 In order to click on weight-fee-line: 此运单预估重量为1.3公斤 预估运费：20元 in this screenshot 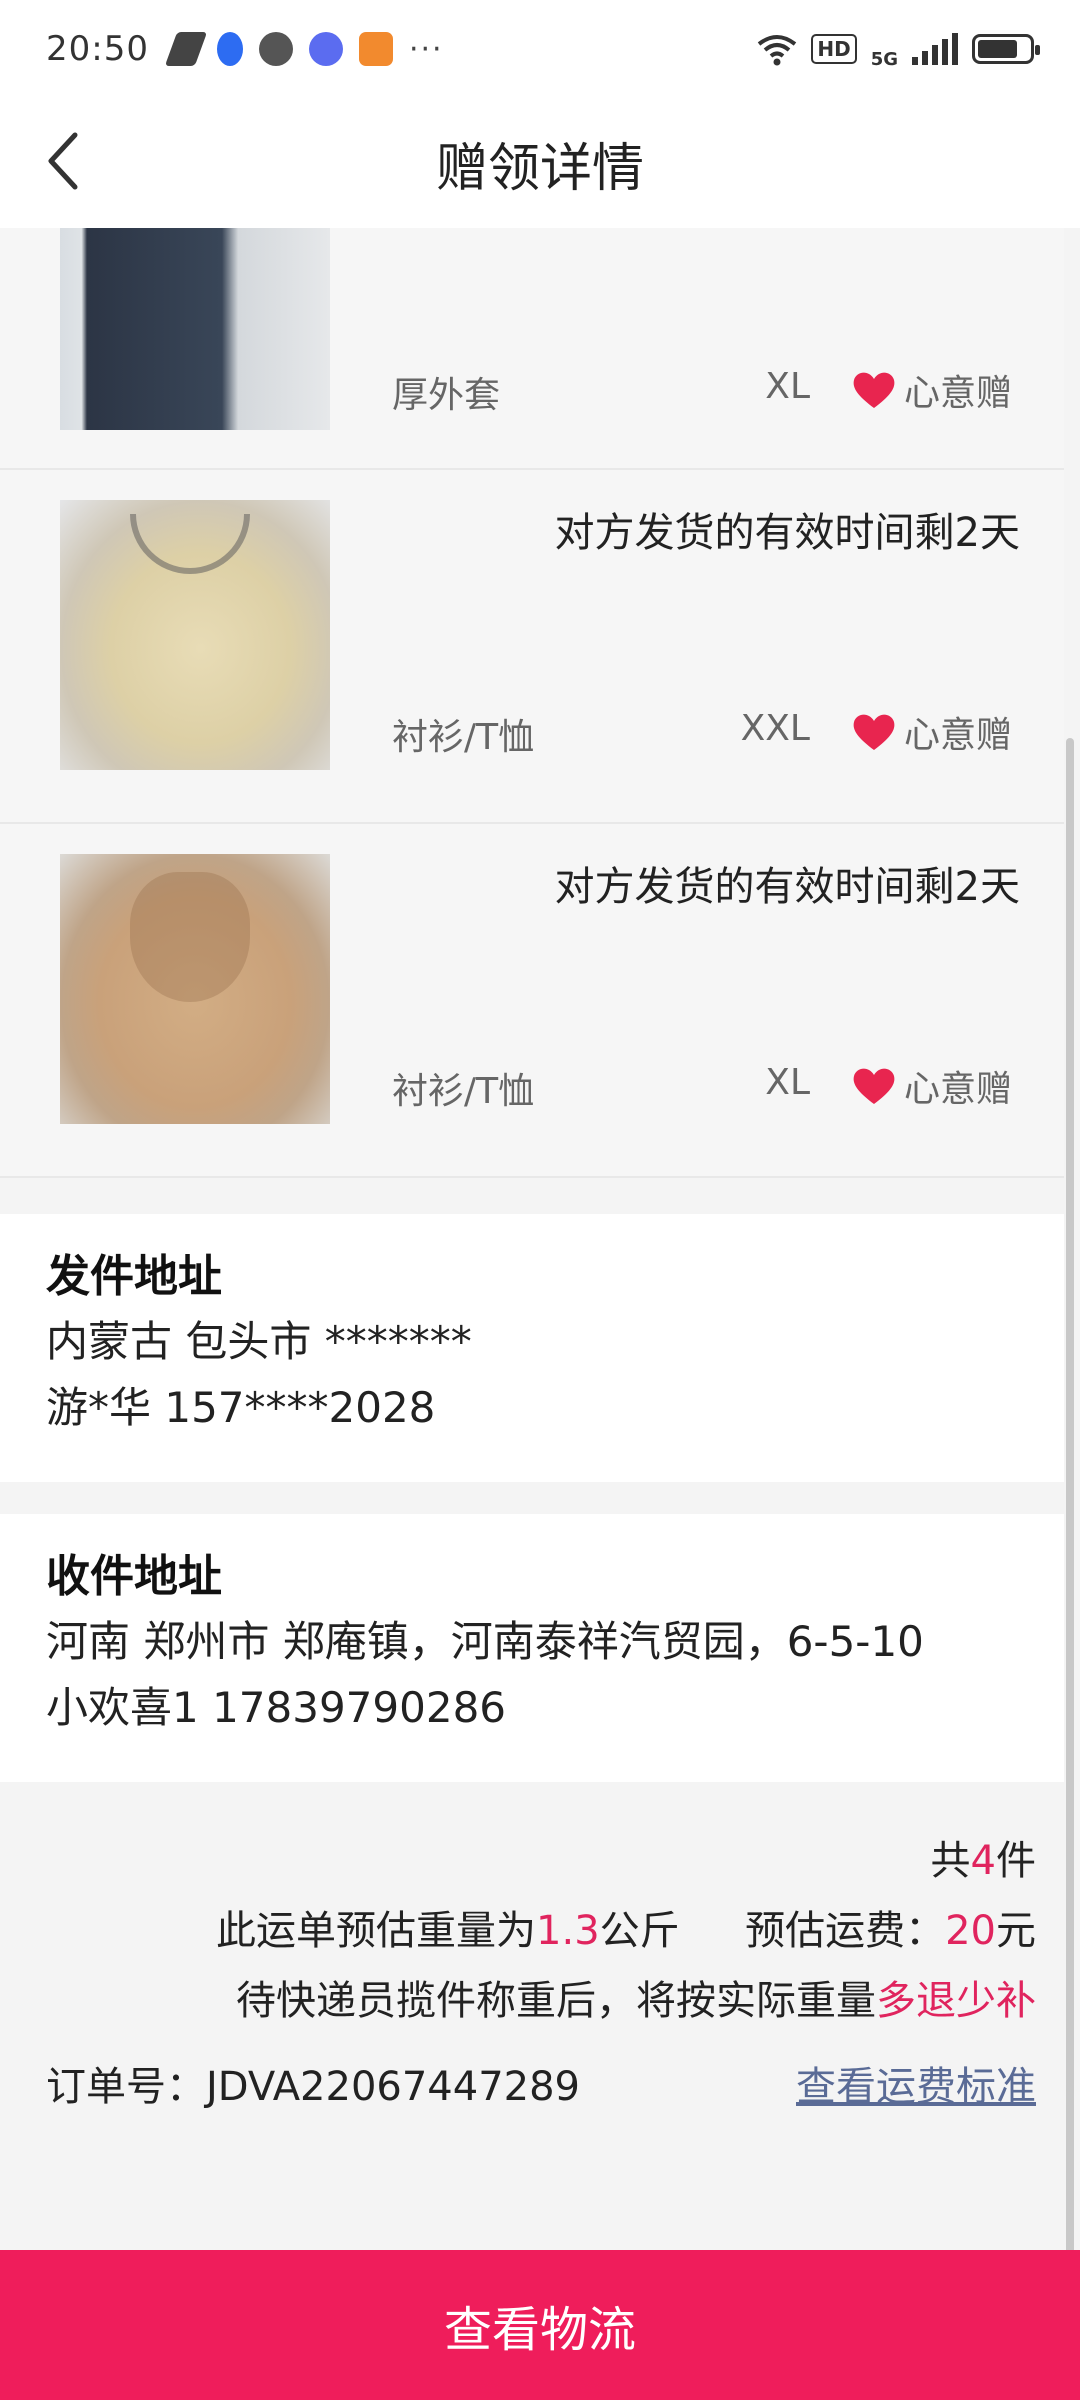, I will do `click(626, 1931)`.